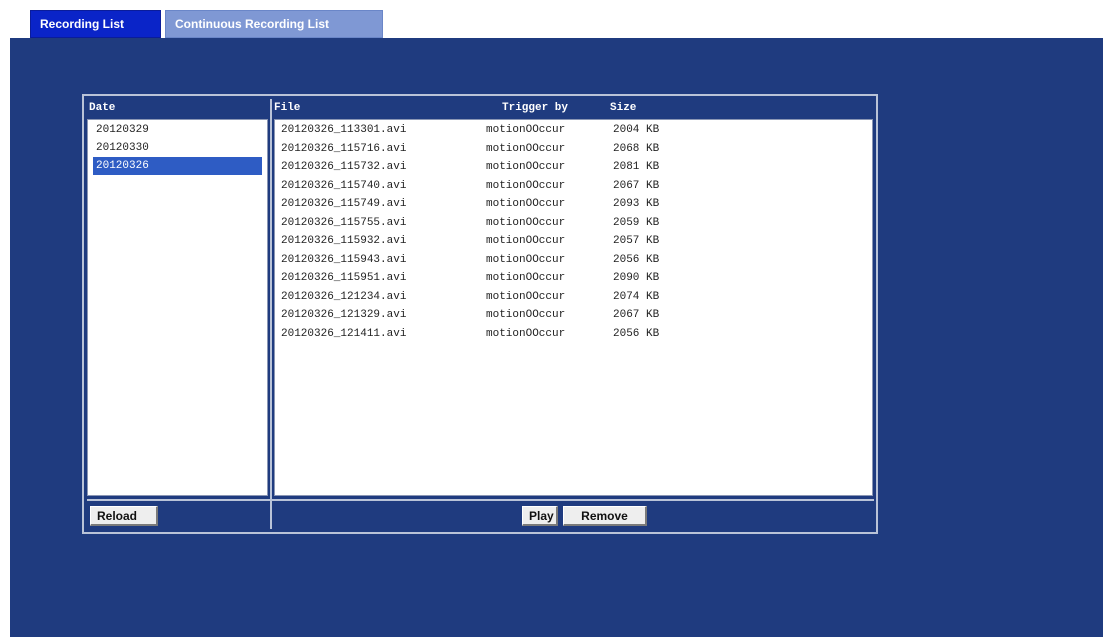 The width and height of the screenshot is (1103, 637). Describe the element at coordinates (573, 130) in the screenshot. I see `file-row: 20120326_113301.avi motionOOccur 2004 KB` at that location.